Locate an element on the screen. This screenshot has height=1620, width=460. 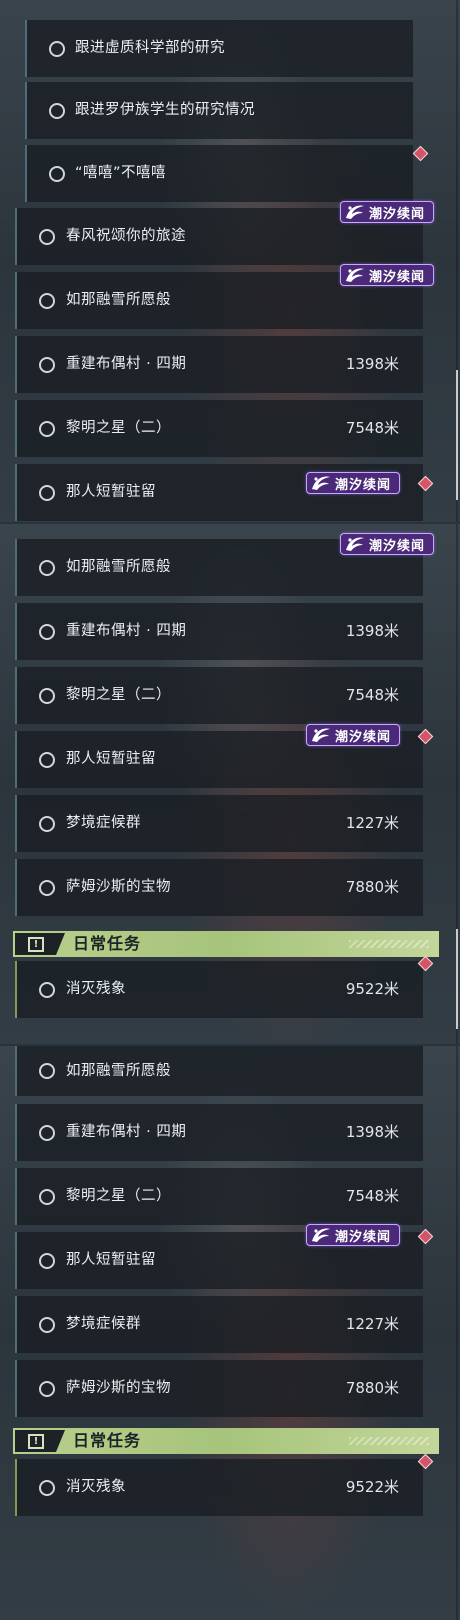
scrollbar-track is located at coordinates (457, 1333).